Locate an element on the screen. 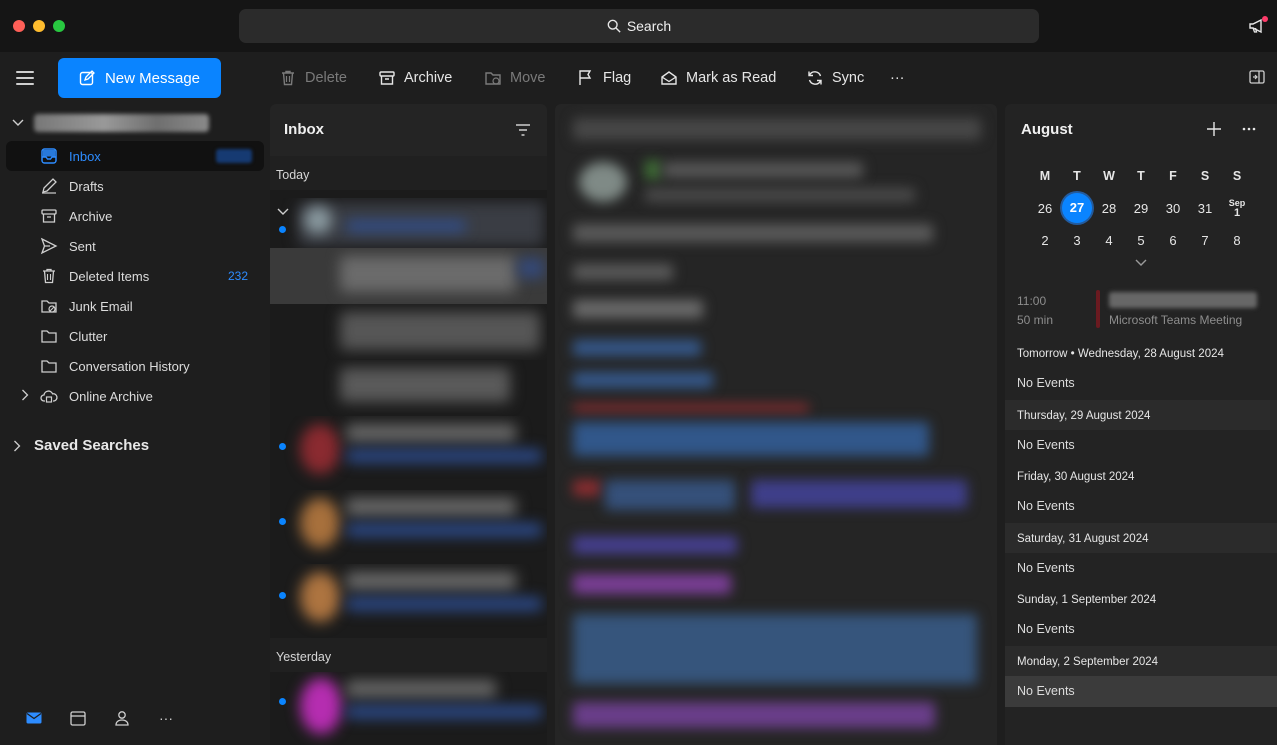 The image size is (1277, 745). mark-as-read-button: Mark as Read is located at coordinates (718, 78).